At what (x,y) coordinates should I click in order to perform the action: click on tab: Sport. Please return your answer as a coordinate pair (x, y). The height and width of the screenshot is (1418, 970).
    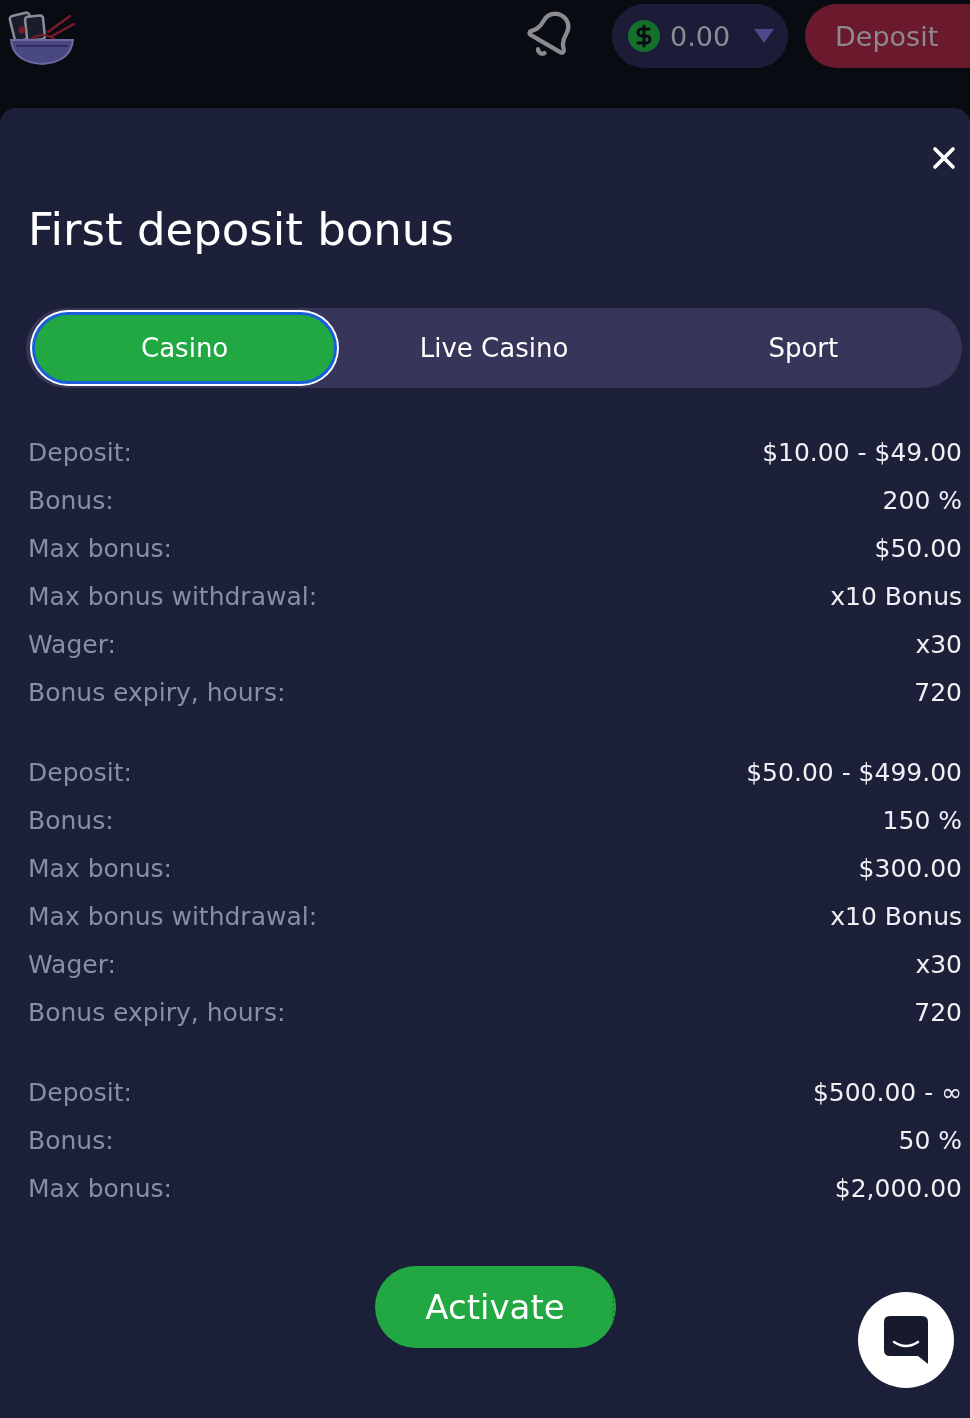
    Looking at the image, I should click on (803, 348).